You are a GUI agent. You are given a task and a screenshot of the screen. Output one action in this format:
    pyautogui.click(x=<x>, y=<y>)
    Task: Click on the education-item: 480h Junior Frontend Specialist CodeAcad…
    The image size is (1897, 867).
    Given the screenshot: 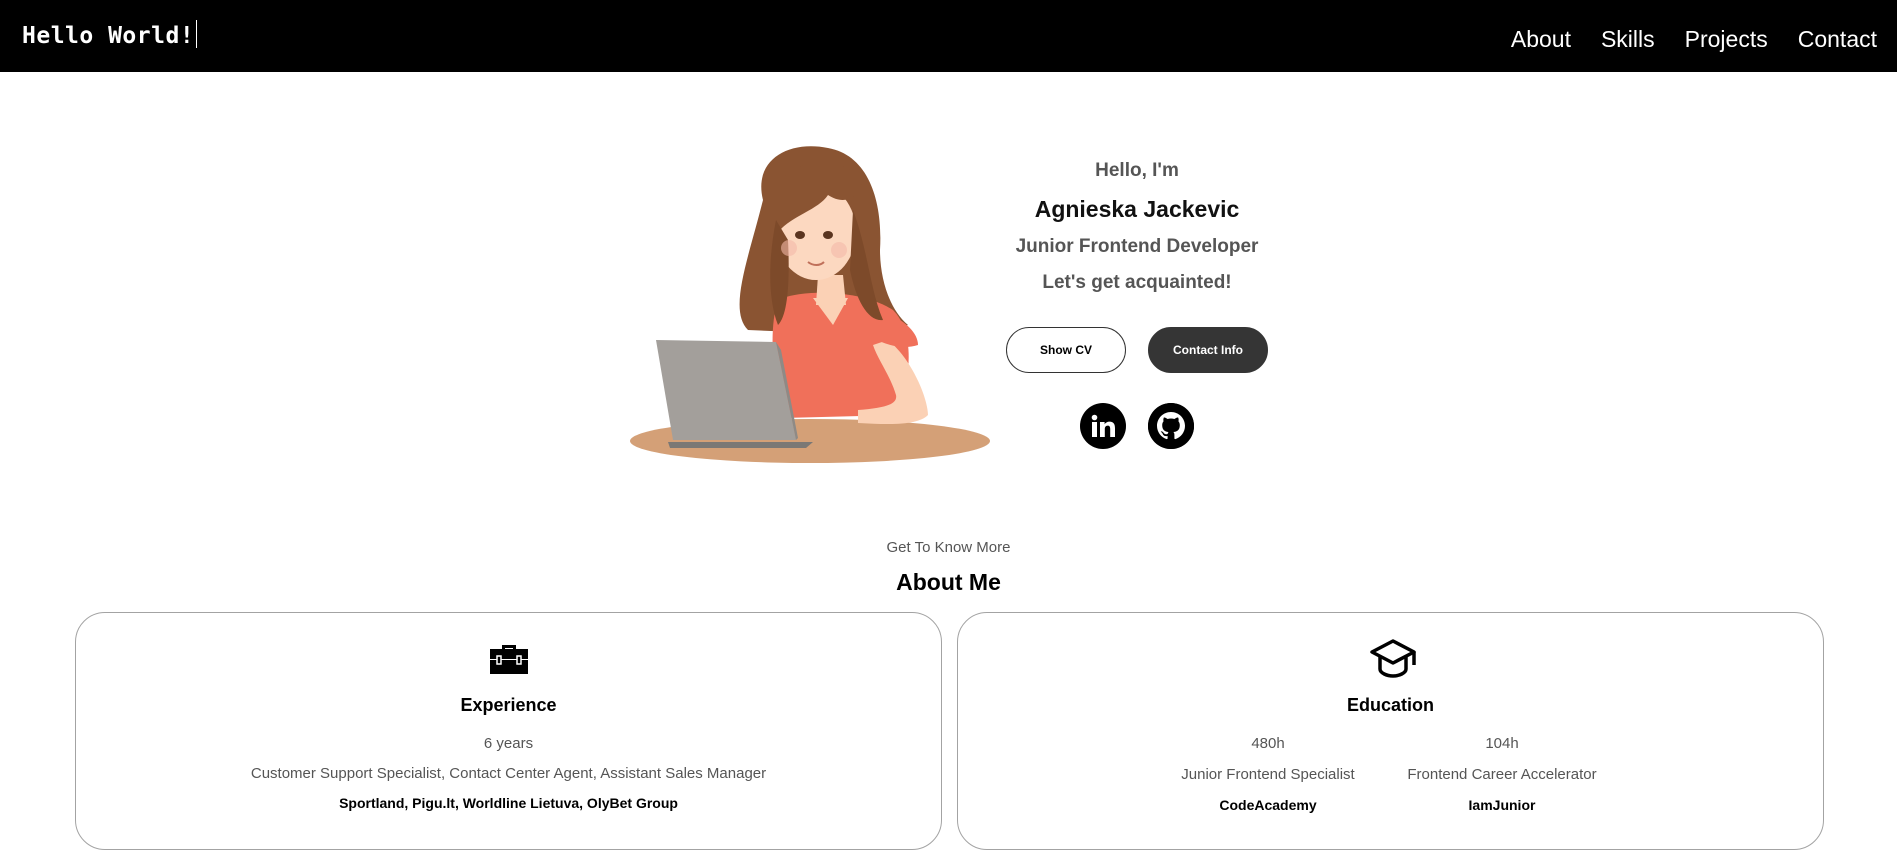 What is the action you would take?
    pyautogui.click(x=1268, y=774)
    